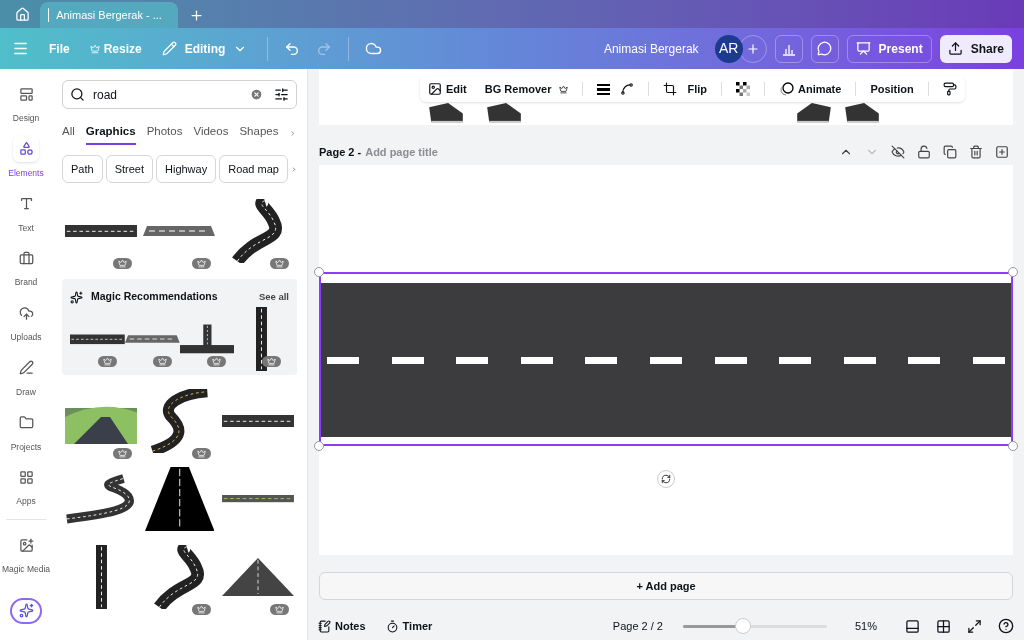 Image resolution: width=1024 pixels, height=640 pixels. What do you see at coordinates (155, 297) in the screenshot?
I see `panel-title: Magic Recommendations` at bounding box center [155, 297].